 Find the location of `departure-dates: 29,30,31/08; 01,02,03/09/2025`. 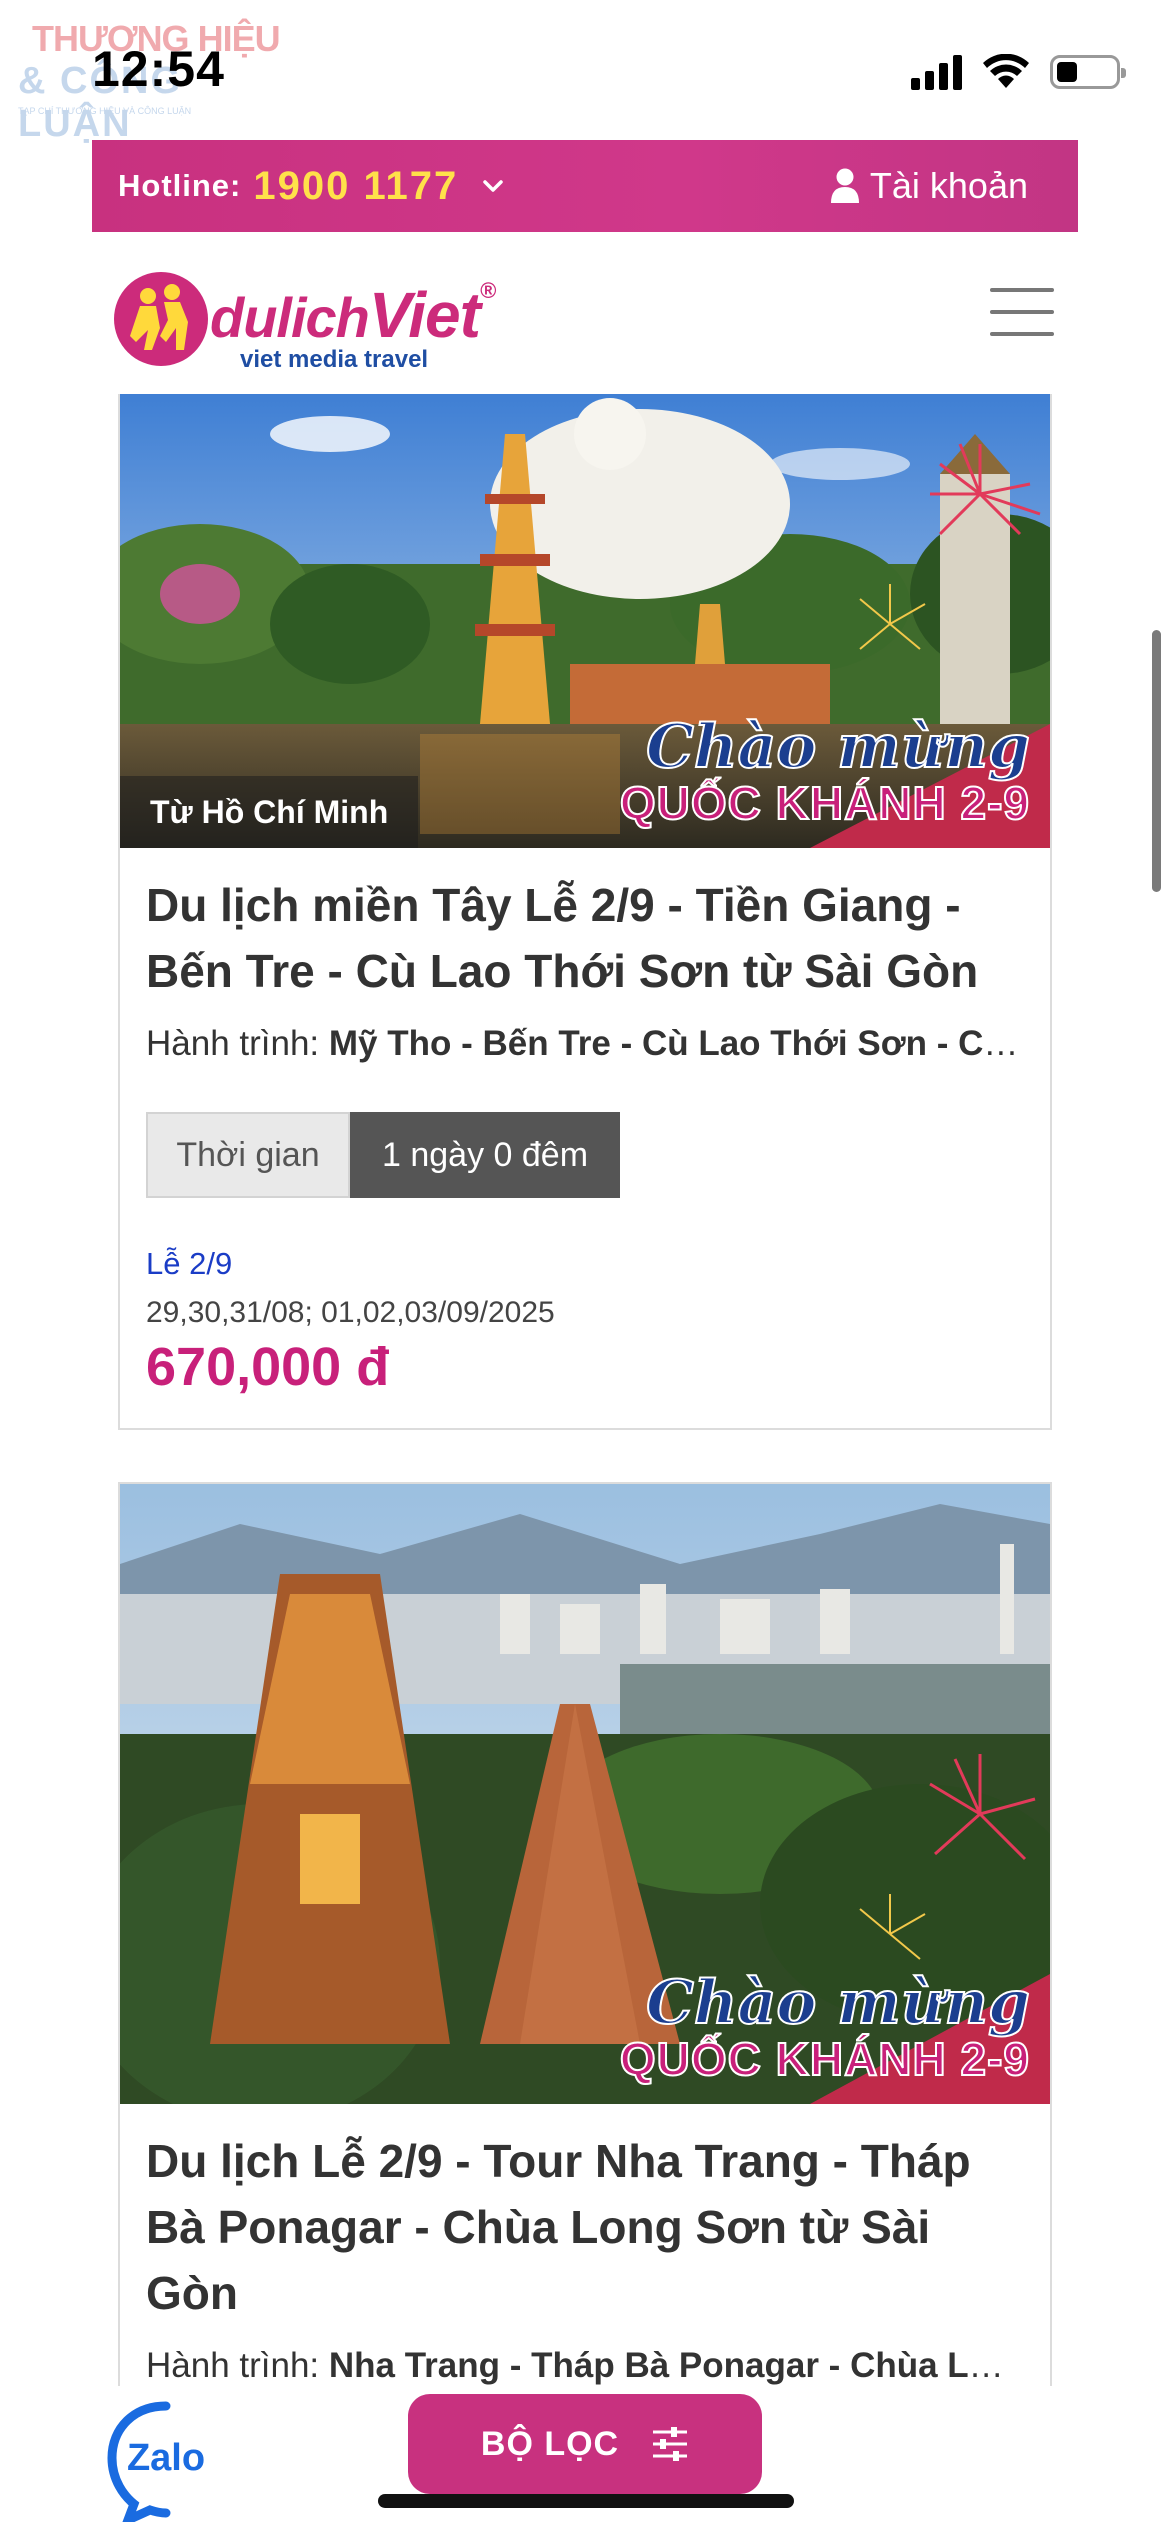

departure-dates: 29,30,31/08; 01,02,03/09/2025 is located at coordinates (350, 1312).